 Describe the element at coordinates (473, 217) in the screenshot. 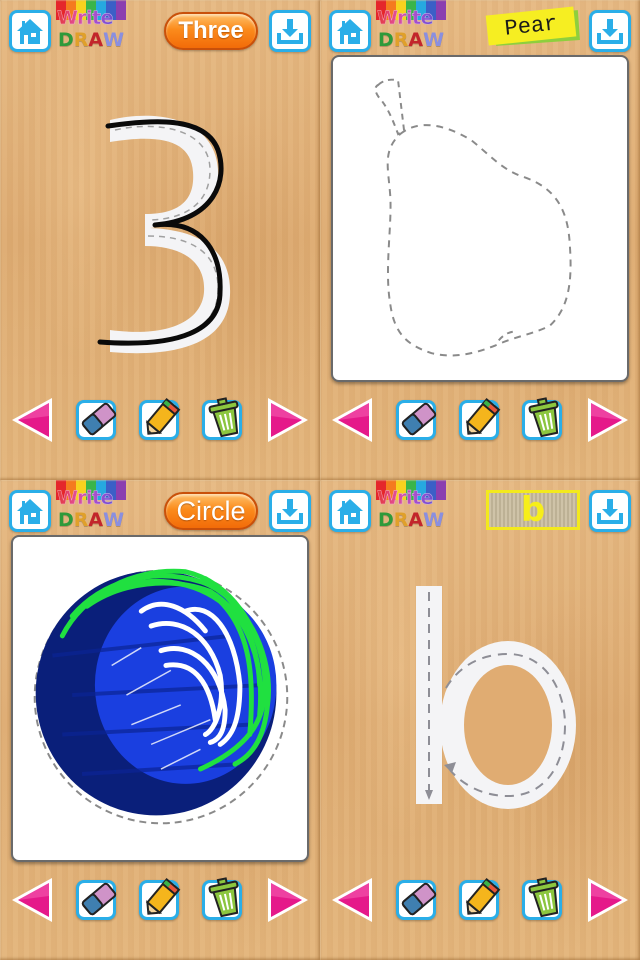

I see `pear-outline` at that location.